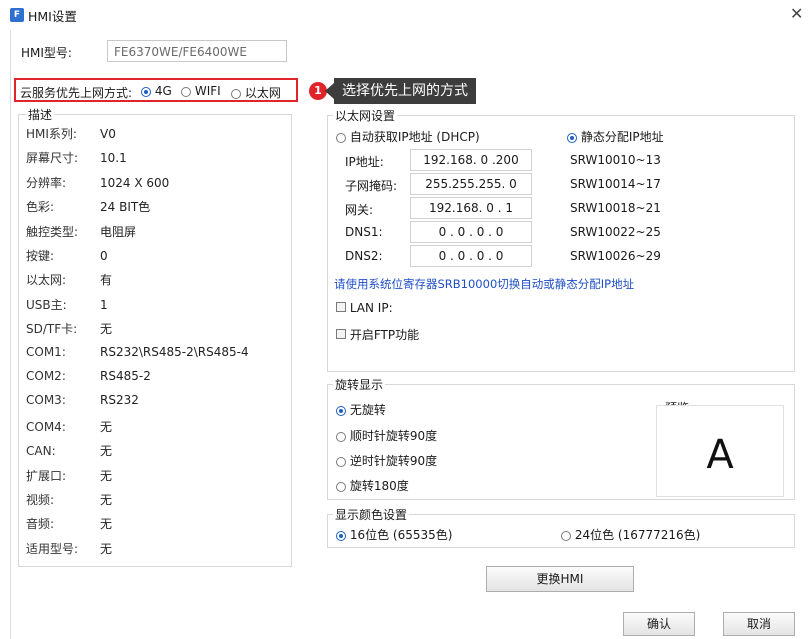 The width and height of the screenshot is (811, 639). What do you see at coordinates (174, 351) in the screenshot?
I see `description-value: RS232\RS485-2\RS485-4` at bounding box center [174, 351].